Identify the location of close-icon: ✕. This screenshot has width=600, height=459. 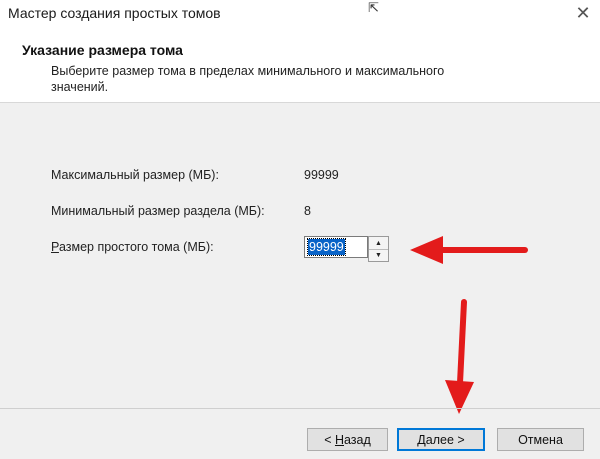
(583, 12).